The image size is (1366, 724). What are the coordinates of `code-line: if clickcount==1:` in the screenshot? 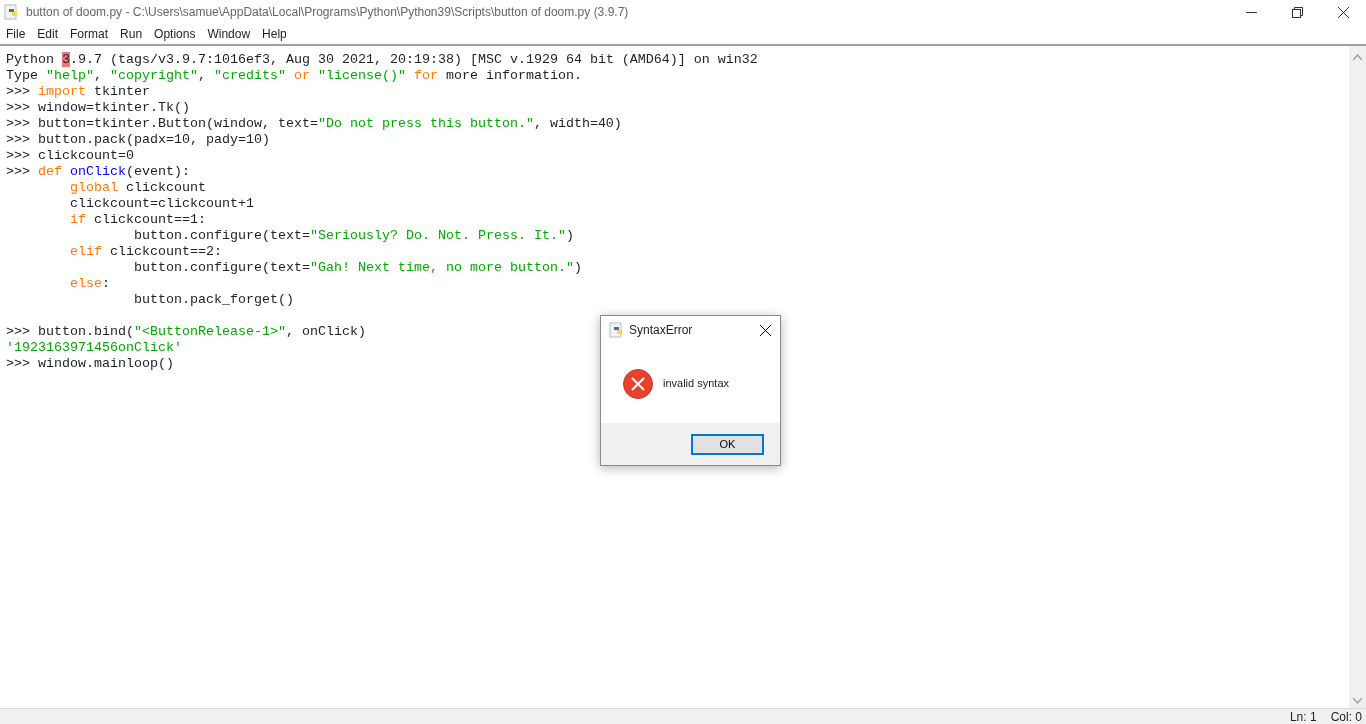 It's located at (137, 220).